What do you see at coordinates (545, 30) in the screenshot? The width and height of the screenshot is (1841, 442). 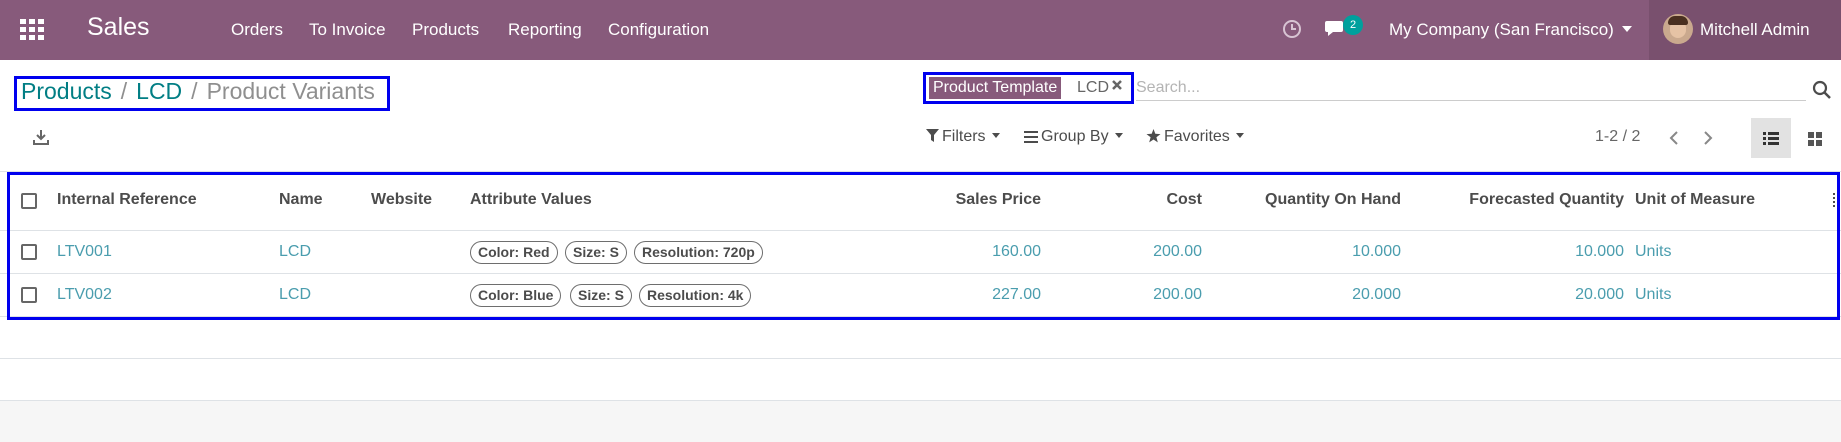 I see `menu-reporting: Reporting` at bounding box center [545, 30].